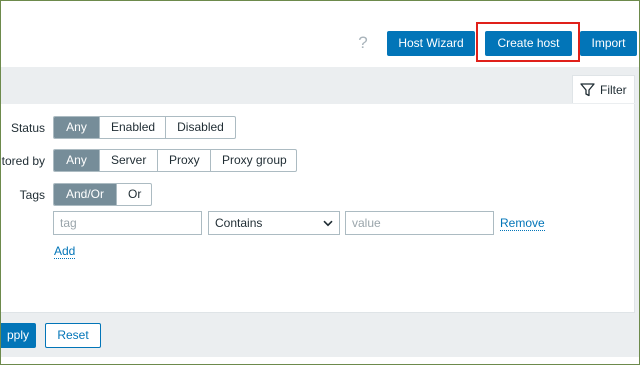 This screenshot has width=640, height=365. What do you see at coordinates (73, 335) in the screenshot?
I see `reset-button: Reset` at bounding box center [73, 335].